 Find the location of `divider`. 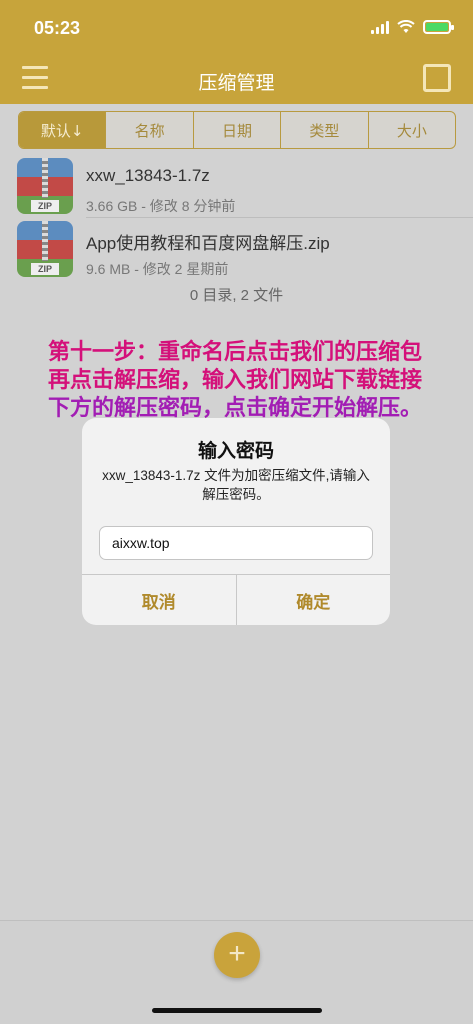

divider is located at coordinates (279, 217).